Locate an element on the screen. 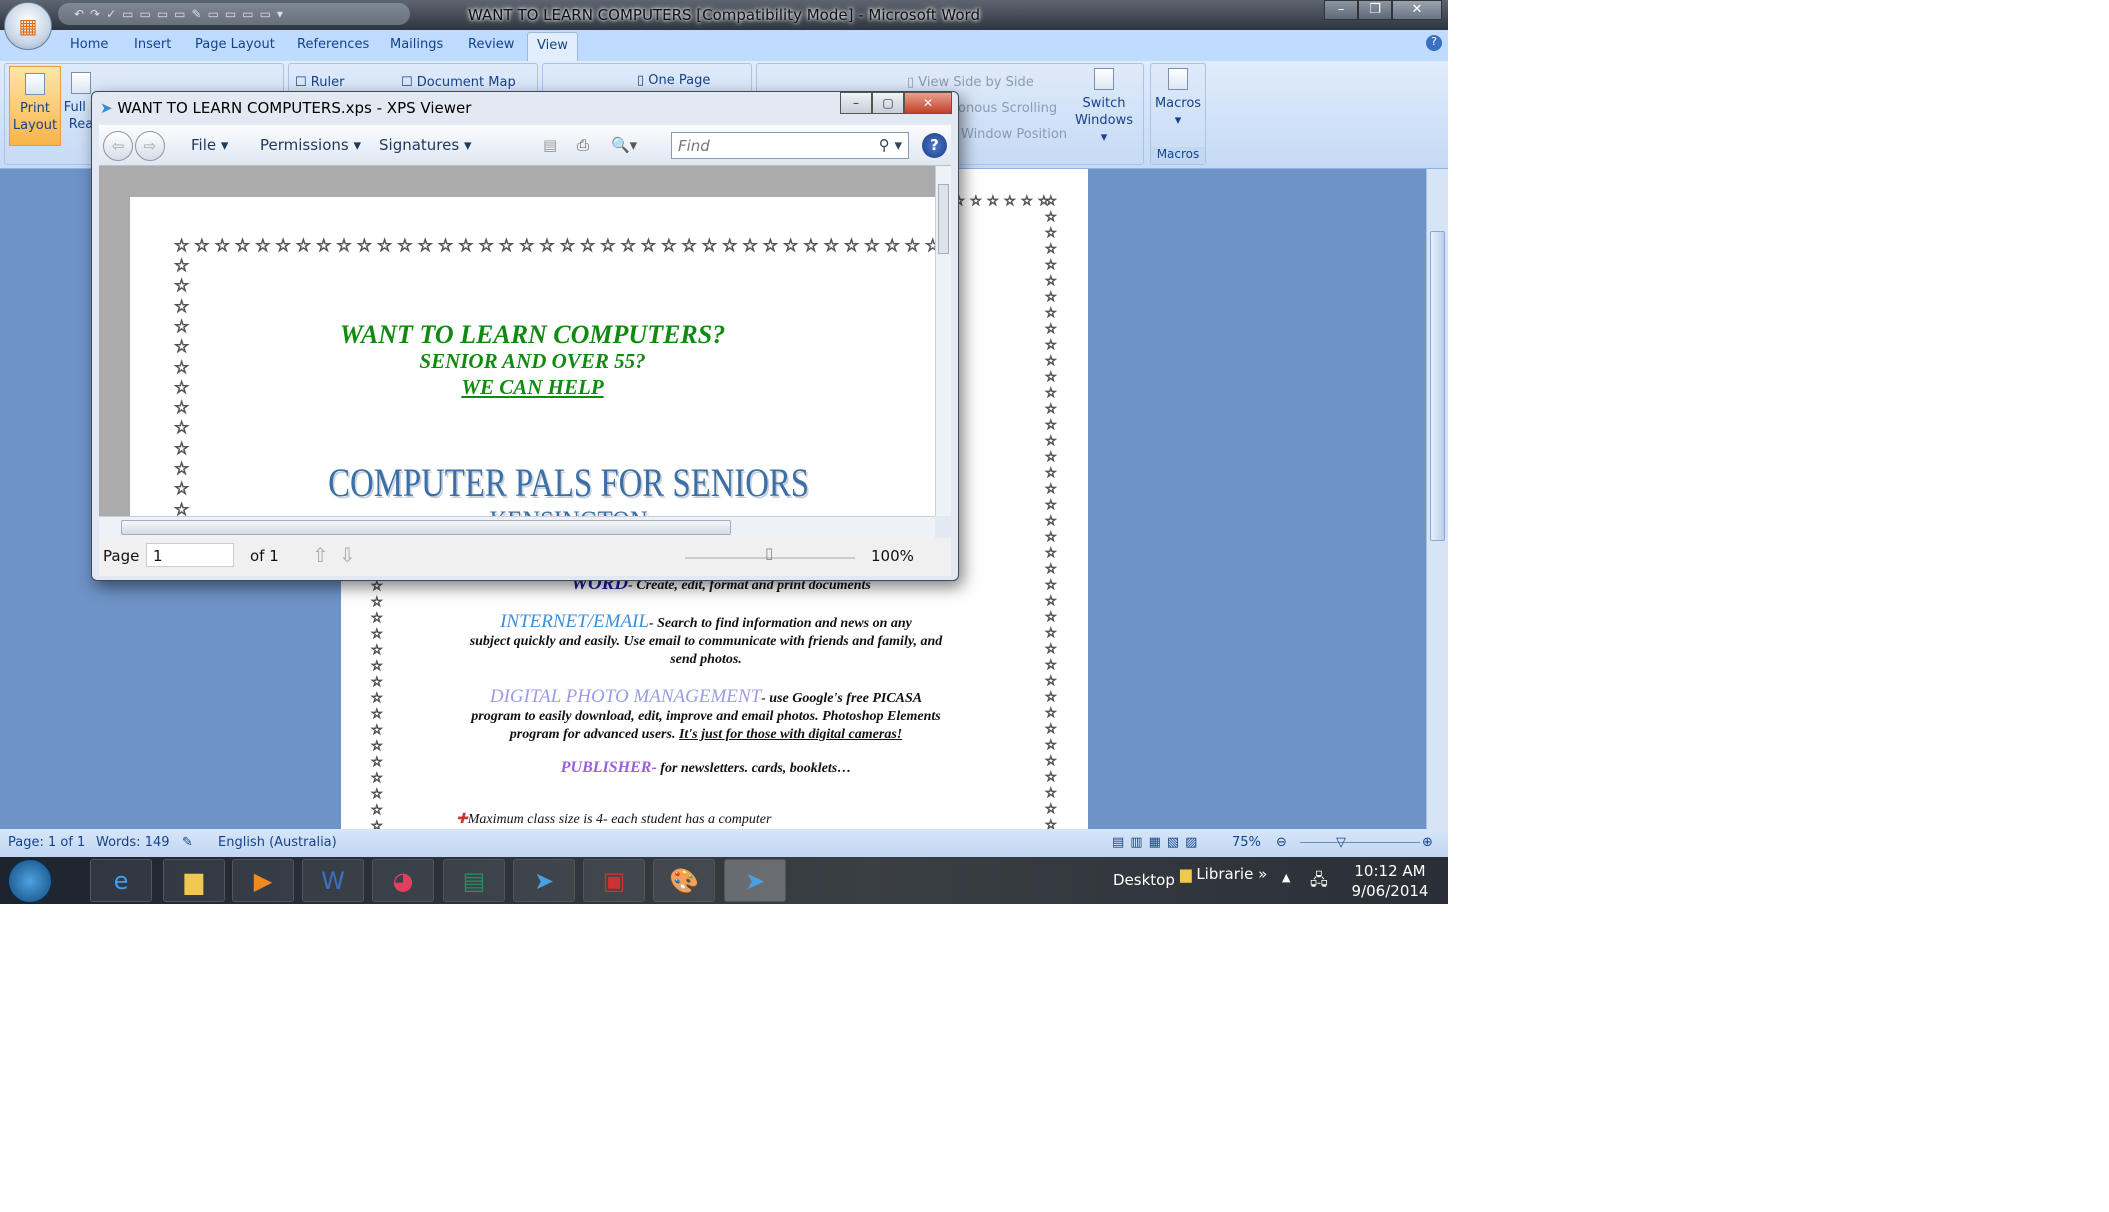 Image resolution: width=2109 pixels, height=1212 pixels. vertical-scrollbar is located at coordinates (1437, 499).